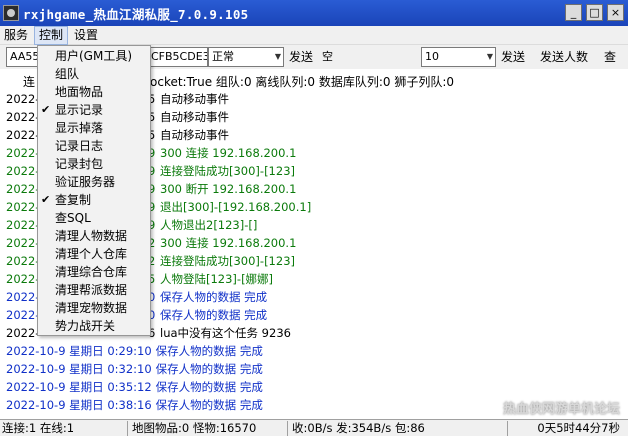 Image resolution: width=628 pixels, height=436 pixels. I want to click on close-button: ×, so click(615, 12).